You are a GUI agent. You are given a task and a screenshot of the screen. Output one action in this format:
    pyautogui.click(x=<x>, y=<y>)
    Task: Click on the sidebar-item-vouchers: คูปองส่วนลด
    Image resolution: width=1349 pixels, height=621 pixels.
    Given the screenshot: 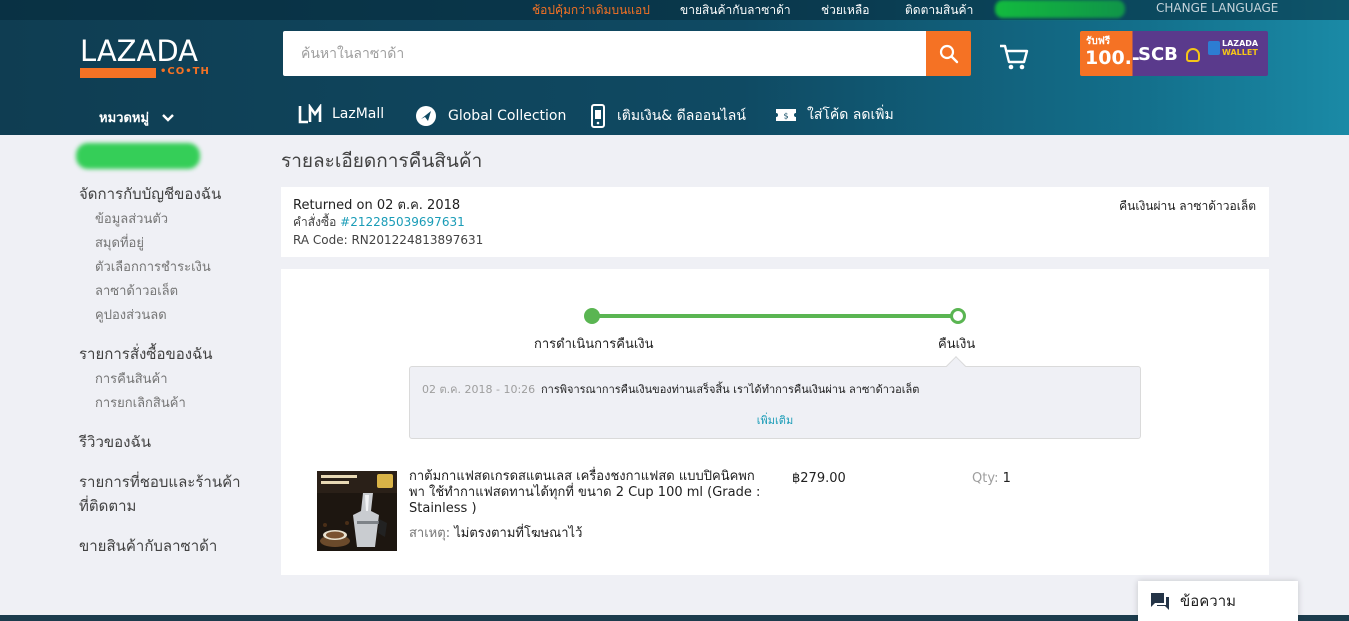 What is the action you would take?
    pyautogui.click(x=131, y=314)
    